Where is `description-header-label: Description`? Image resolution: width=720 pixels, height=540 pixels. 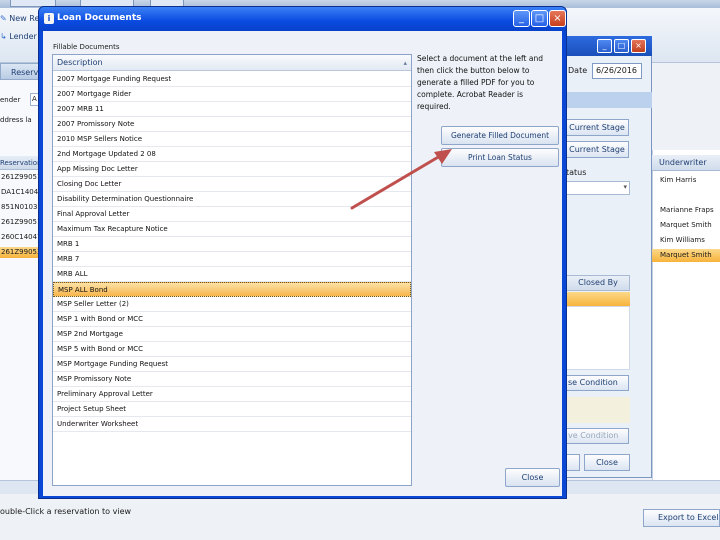
description-header-label: Description is located at coordinates (80, 62).